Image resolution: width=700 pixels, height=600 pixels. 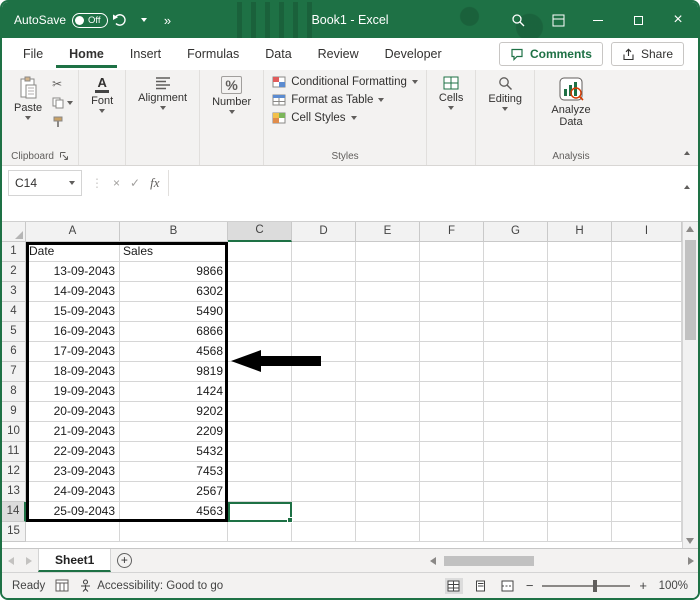 What do you see at coordinates (14, 532) in the screenshot?
I see `row-header-15: 15` at bounding box center [14, 532].